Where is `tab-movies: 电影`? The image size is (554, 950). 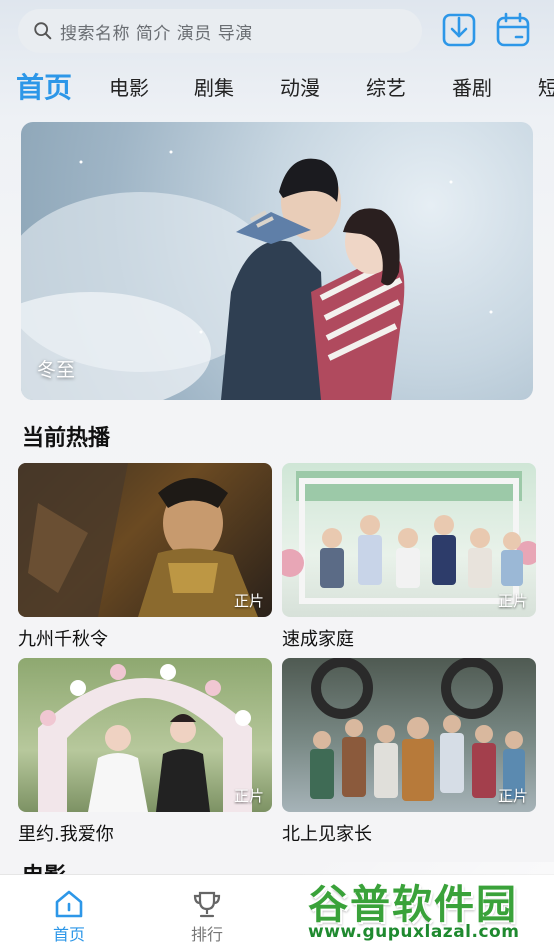
tab-movies: 电影 is located at coordinates (129, 86).